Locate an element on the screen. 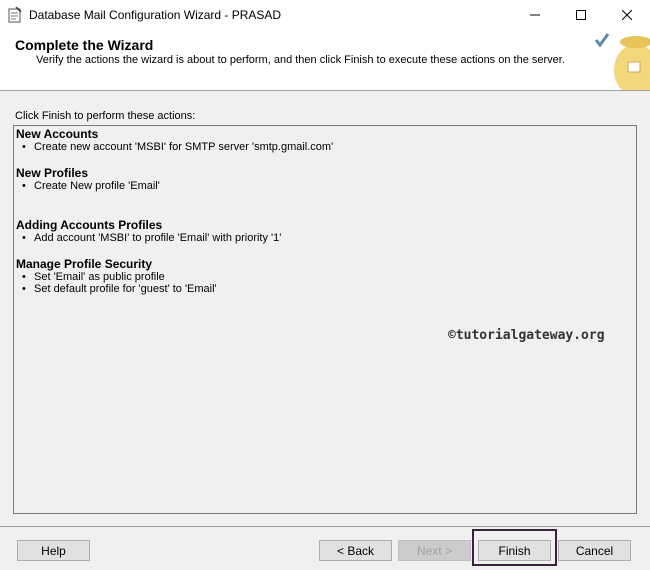 This screenshot has width=650, height=570. back-button: < Back is located at coordinates (355, 550).